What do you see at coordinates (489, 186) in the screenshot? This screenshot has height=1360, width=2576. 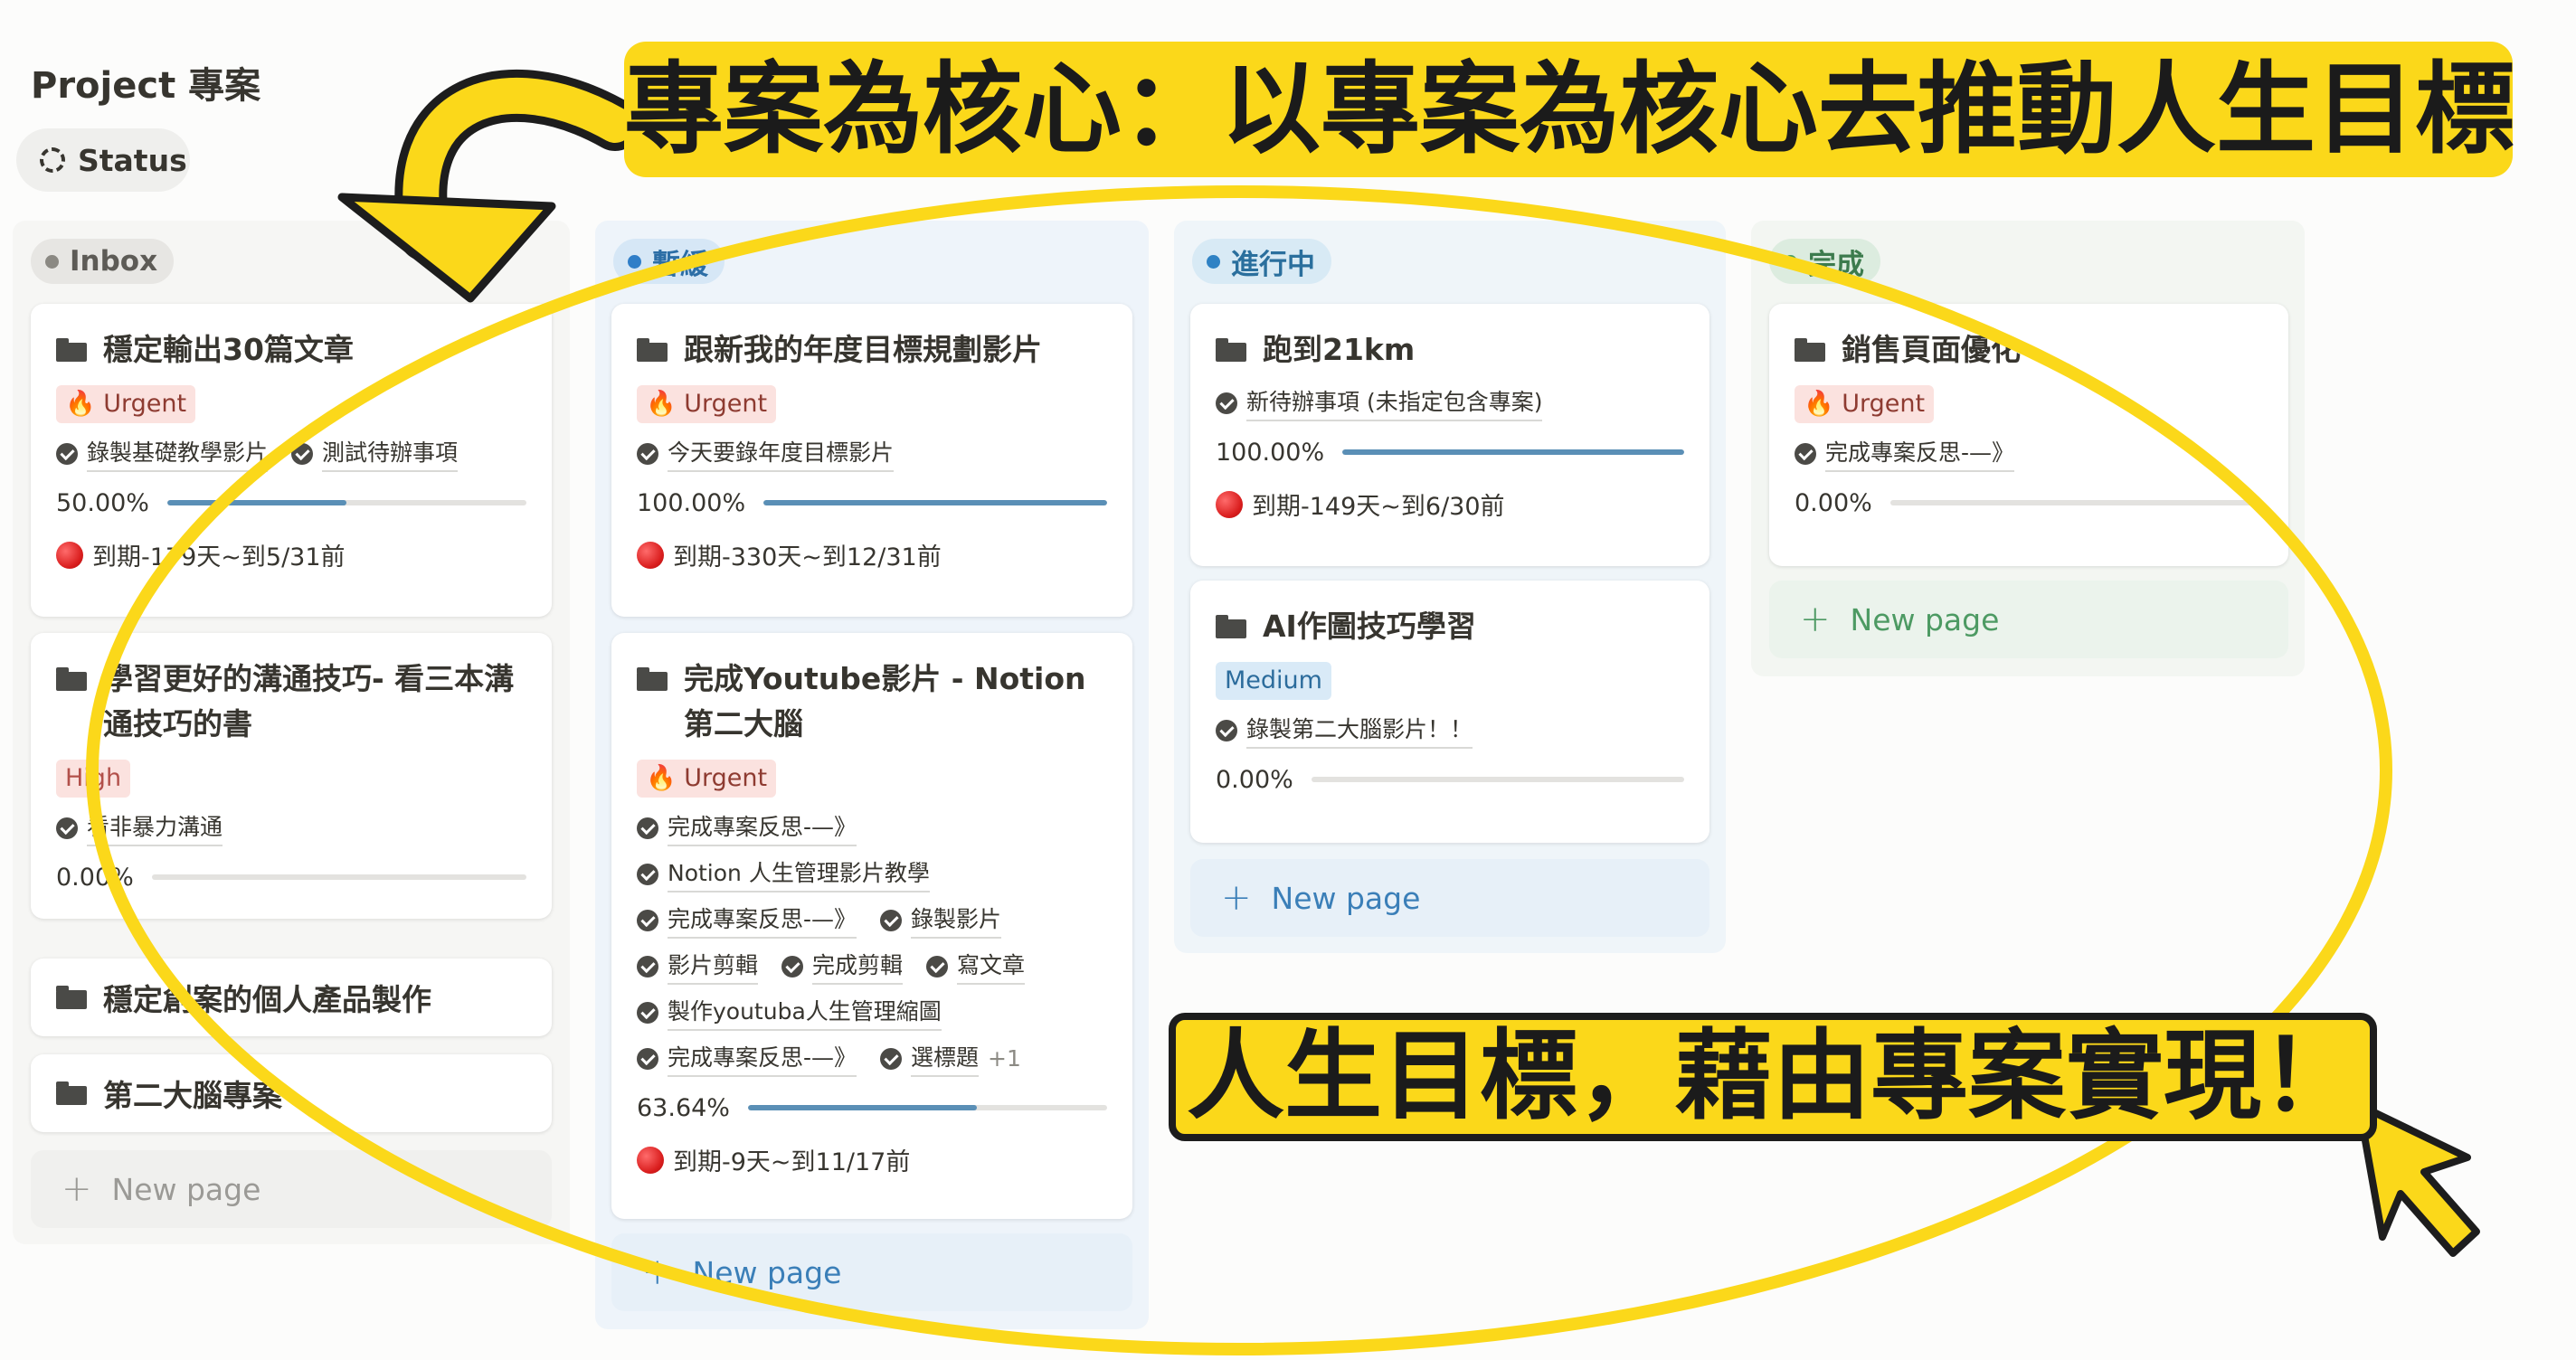 I see `curved-arrow-icon` at bounding box center [489, 186].